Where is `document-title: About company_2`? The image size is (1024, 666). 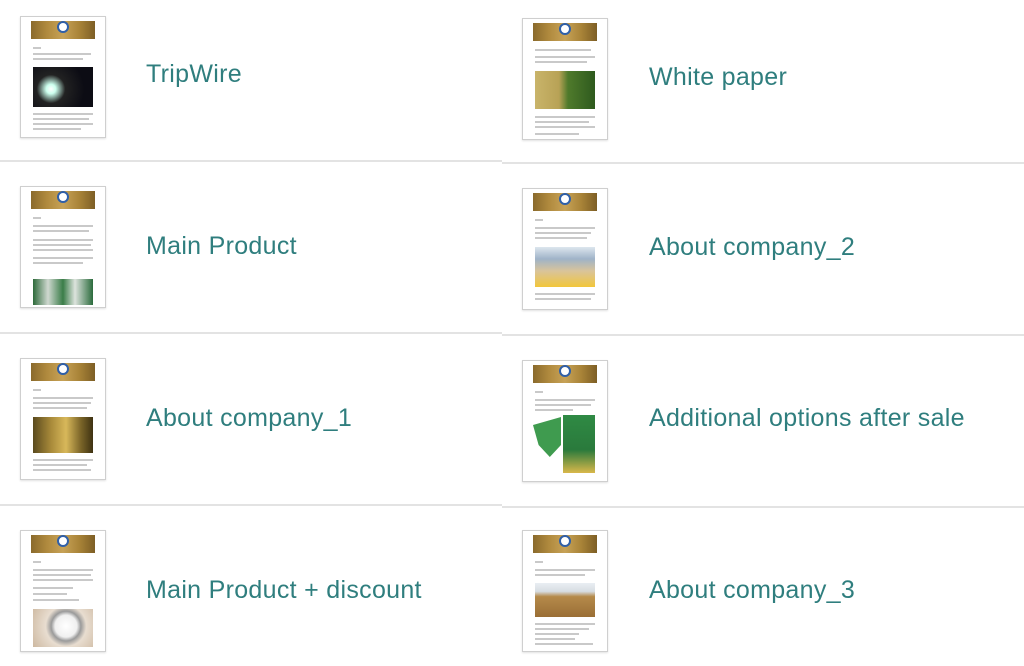 document-title: About company_2 is located at coordinates (752, 247).